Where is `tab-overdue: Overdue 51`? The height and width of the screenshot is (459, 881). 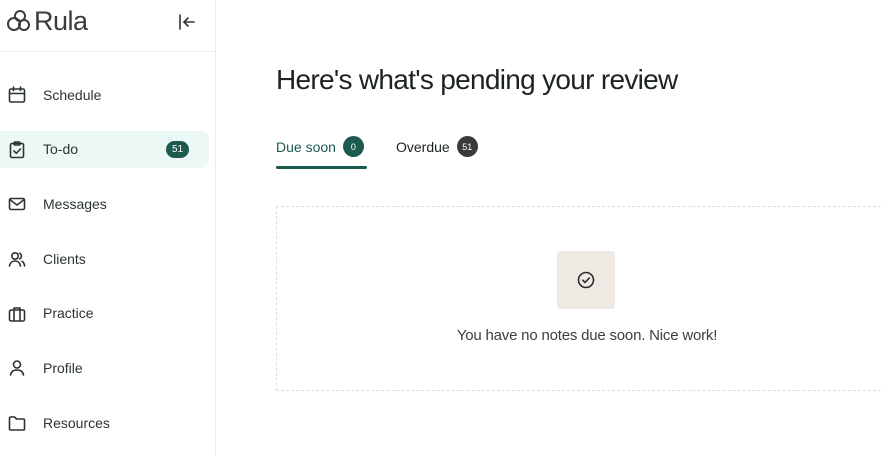
tab-overdue: Overdue 51 is located at coordinates (443, 153).